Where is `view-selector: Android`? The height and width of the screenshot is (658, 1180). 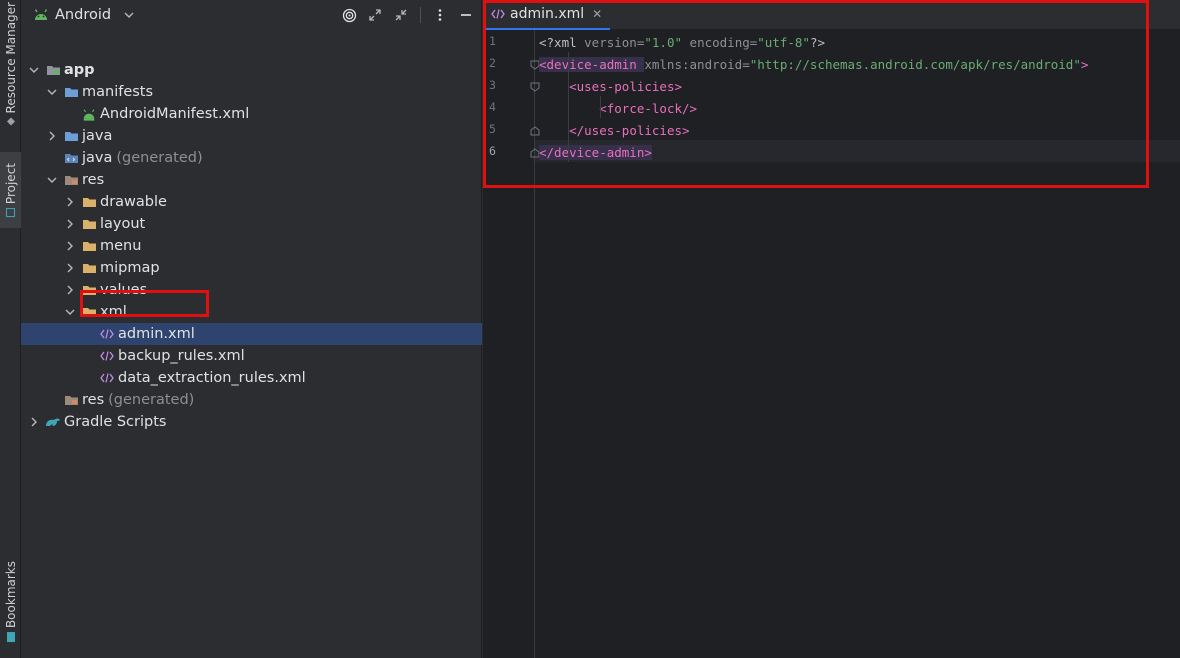
view-selector: Android is located at coordinates (84, 15).